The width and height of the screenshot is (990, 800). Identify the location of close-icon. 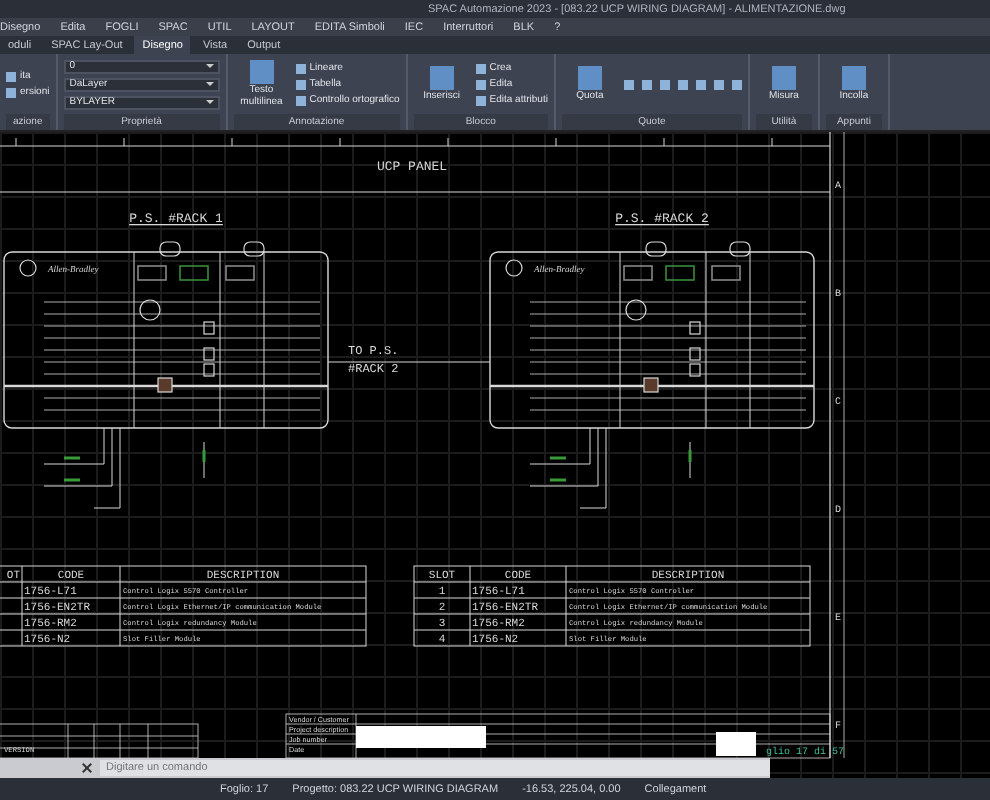
(86, 768).